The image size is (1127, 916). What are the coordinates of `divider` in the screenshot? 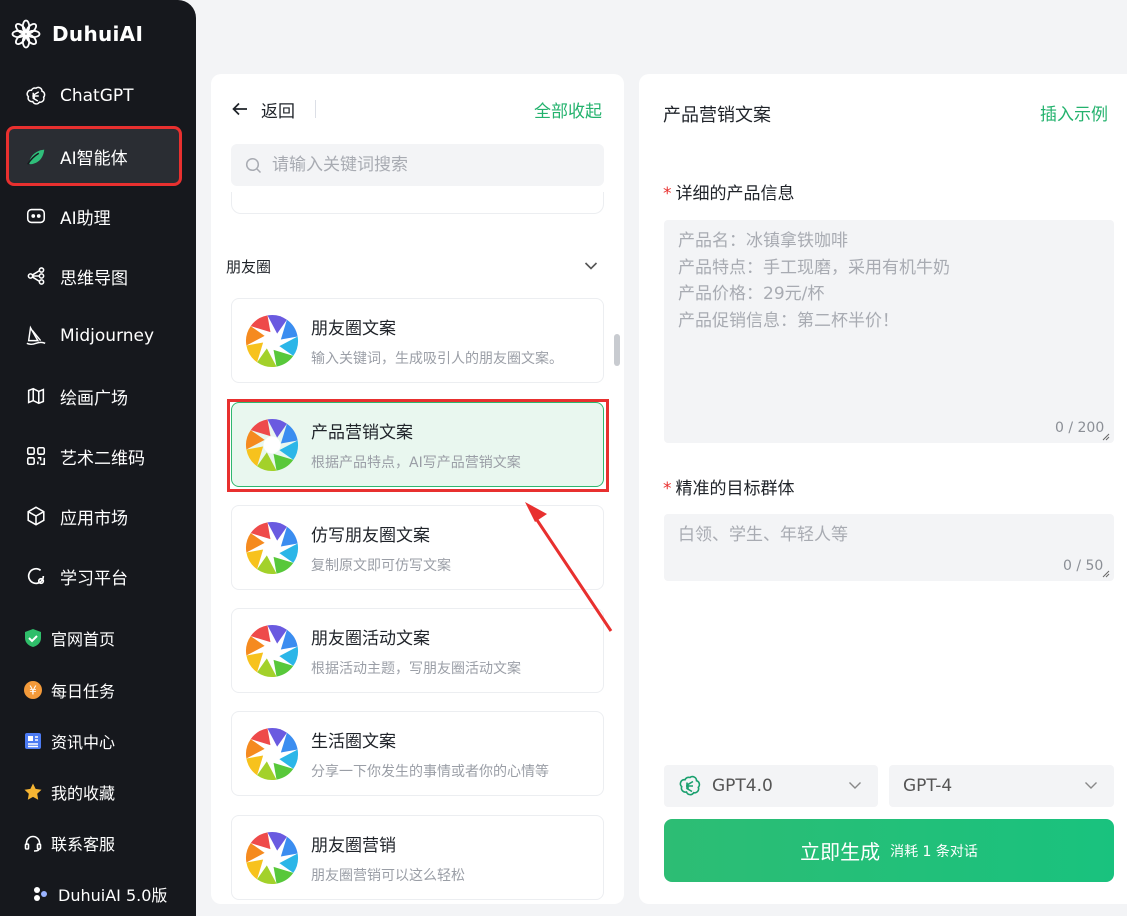 It's located at (315, 109).